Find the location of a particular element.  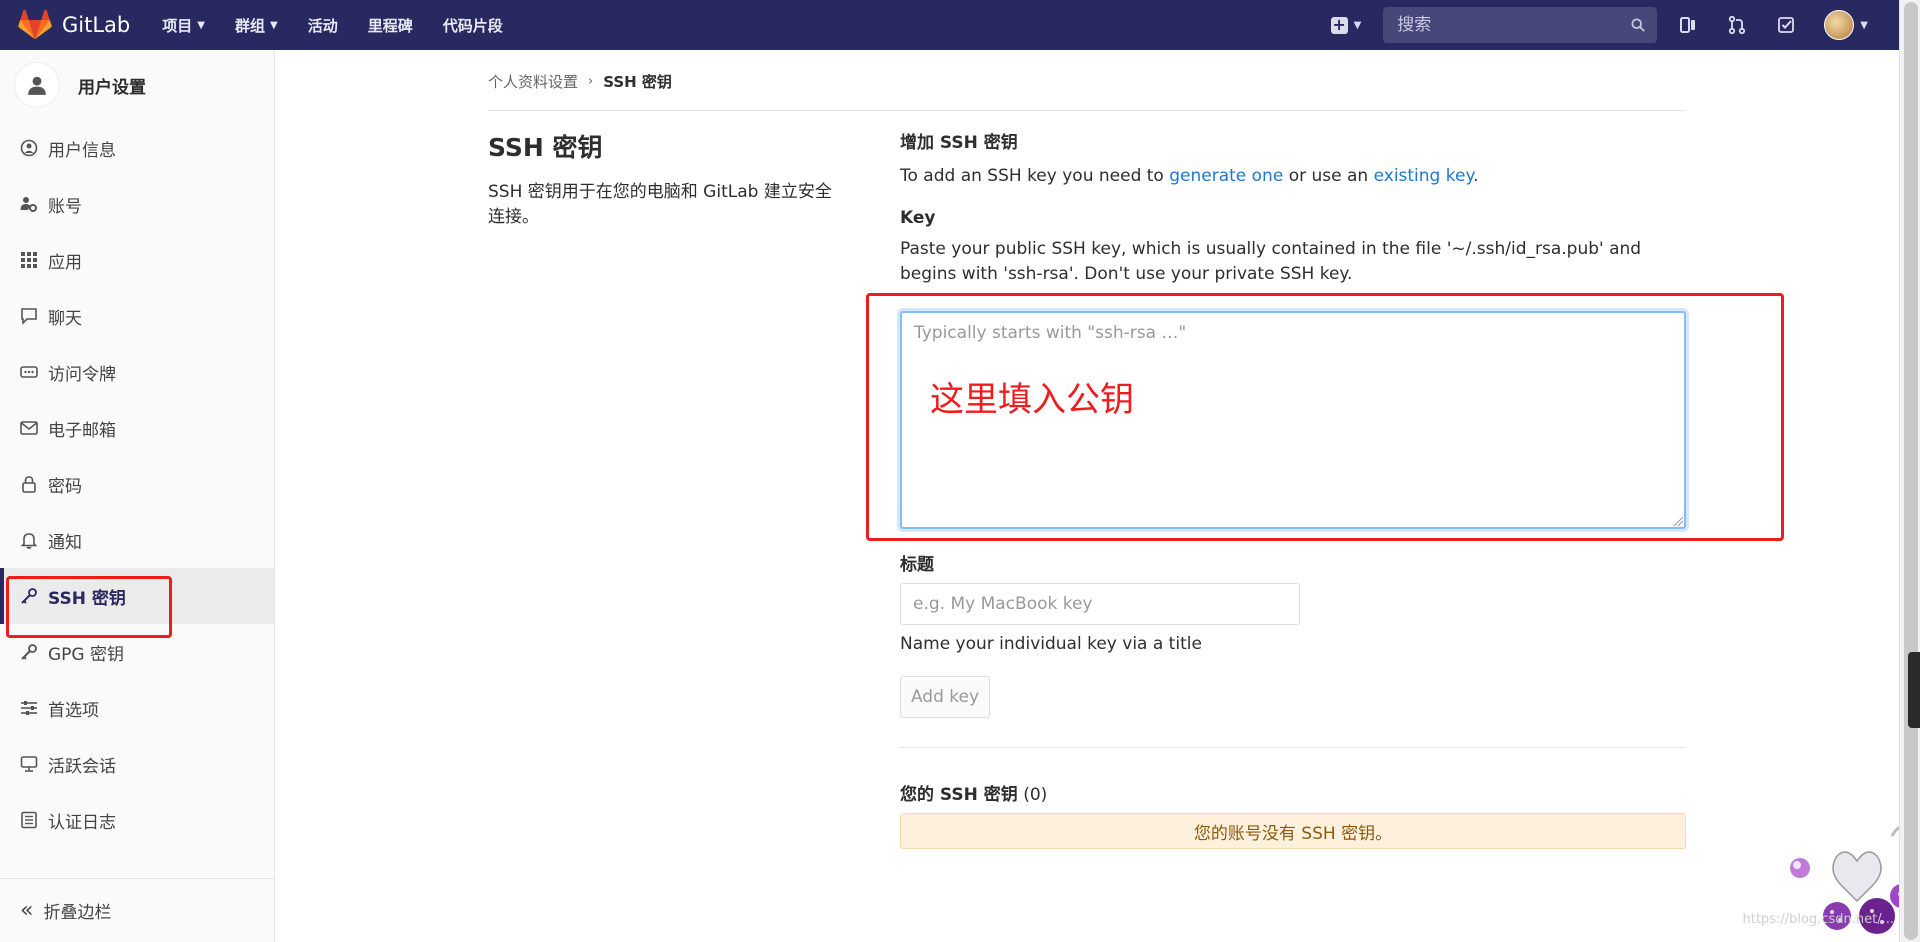

merge-request-icon is located at coordinates (1737, 25).